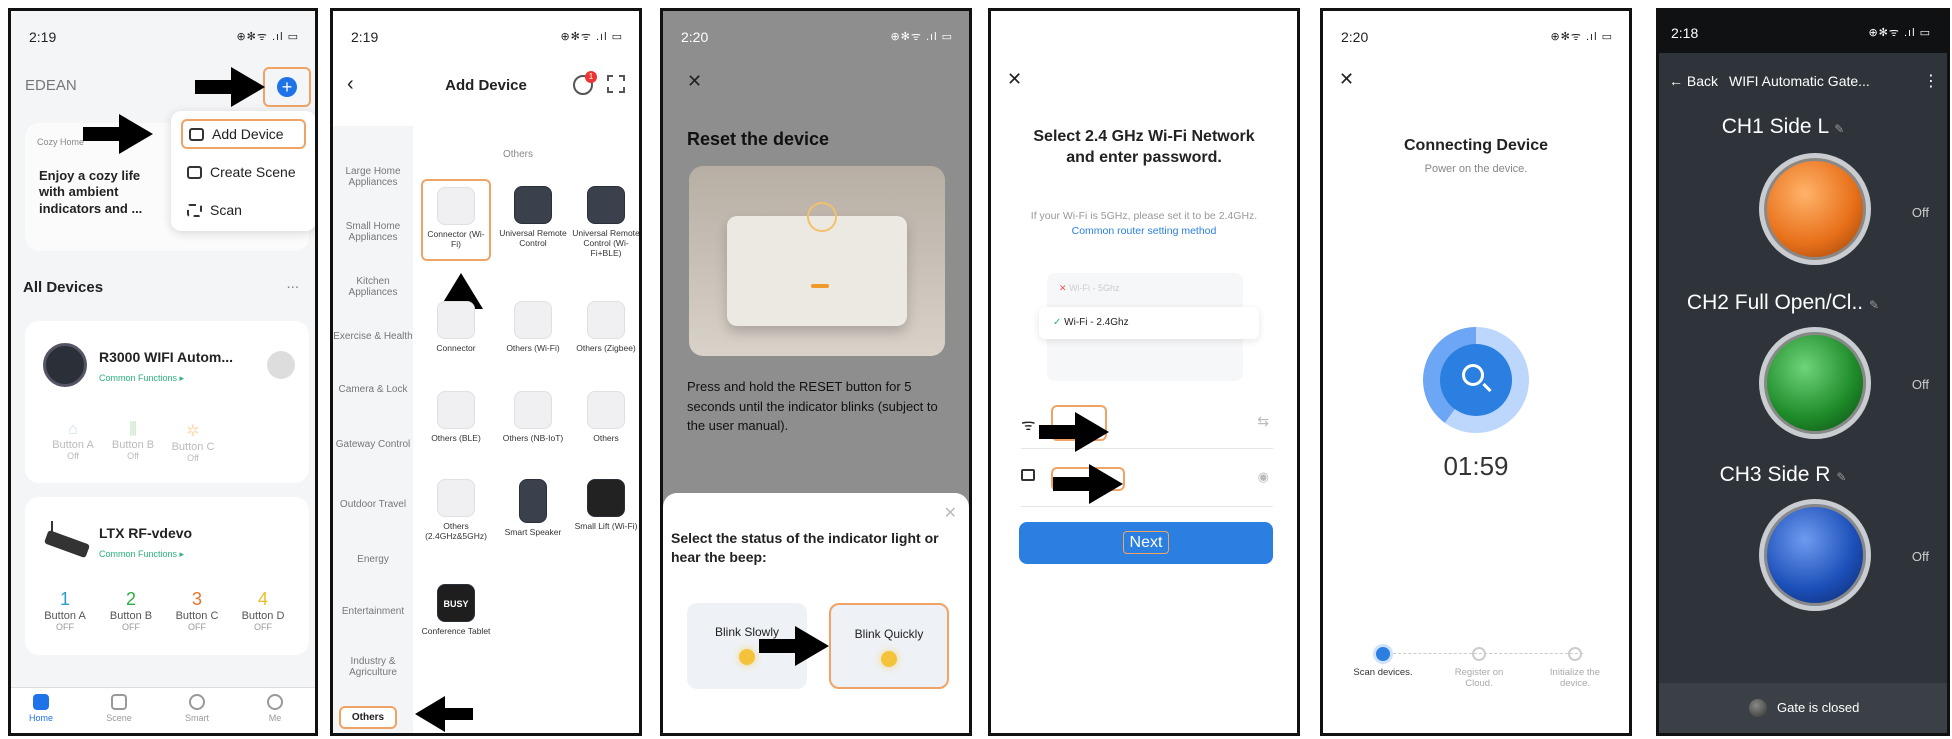 This screenshot has height=739, width=1952. I want to click on category-item: Exercise & Health, so click(373, 336).